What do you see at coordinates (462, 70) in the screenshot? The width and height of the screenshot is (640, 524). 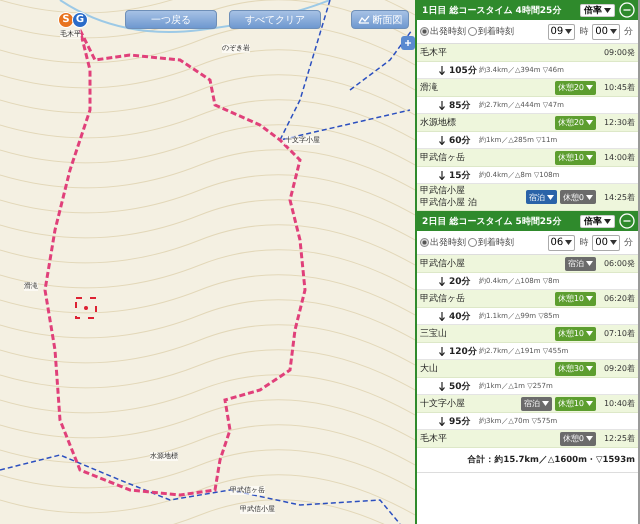 I see `segment-duration: 105分` at bounding box center [462, 70].